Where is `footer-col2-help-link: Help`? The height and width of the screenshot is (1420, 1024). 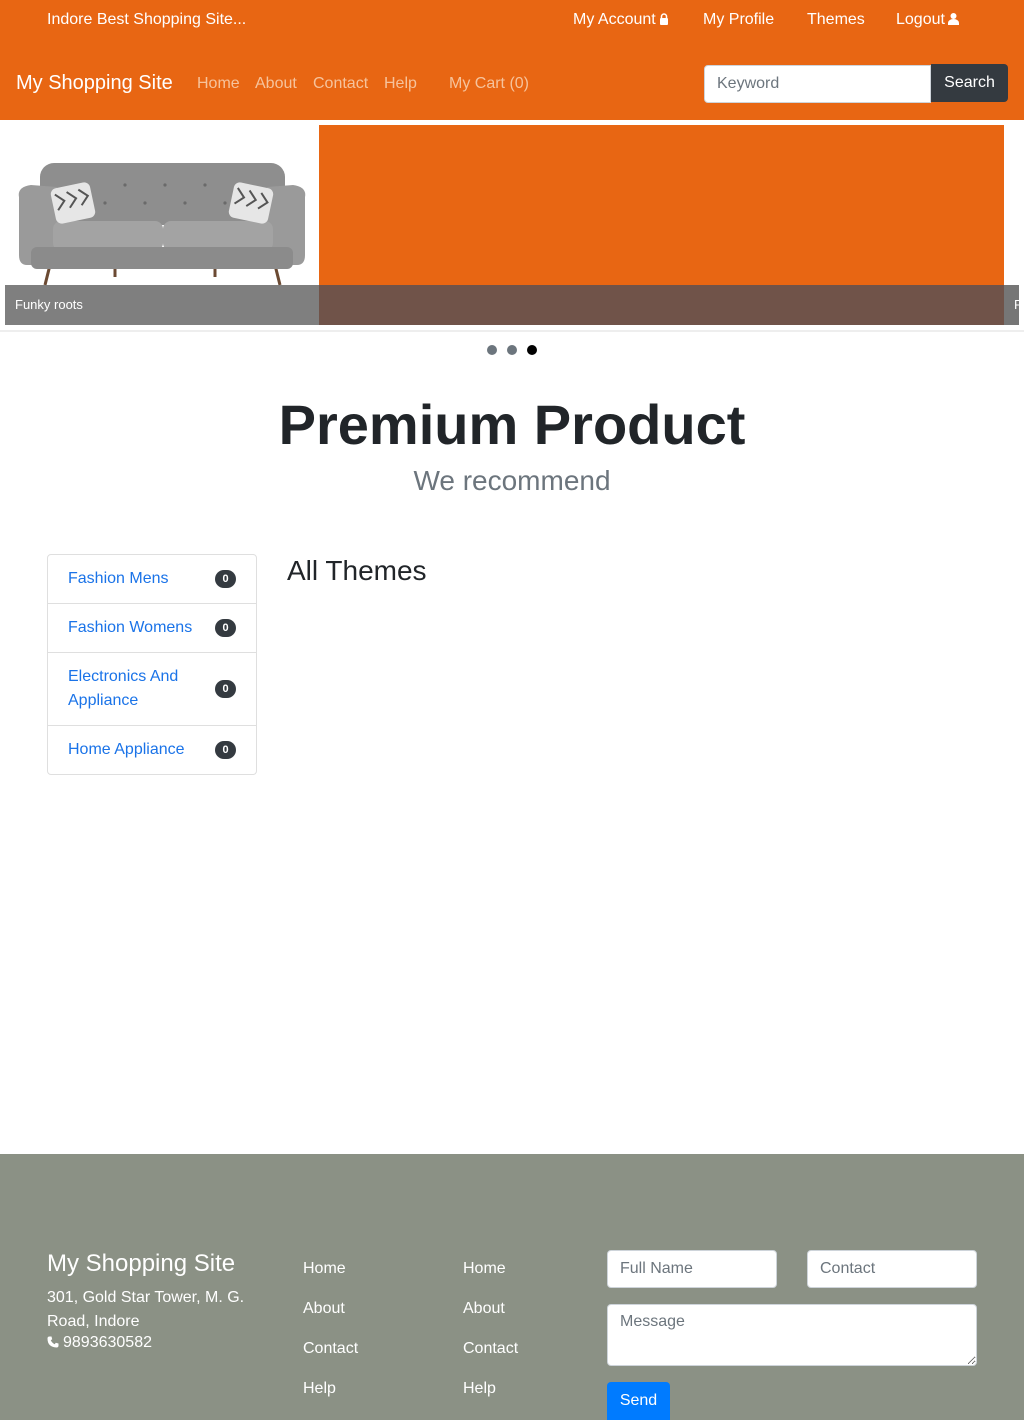 footer-col2-help-link: Help is located at coordinates (479, 1389).